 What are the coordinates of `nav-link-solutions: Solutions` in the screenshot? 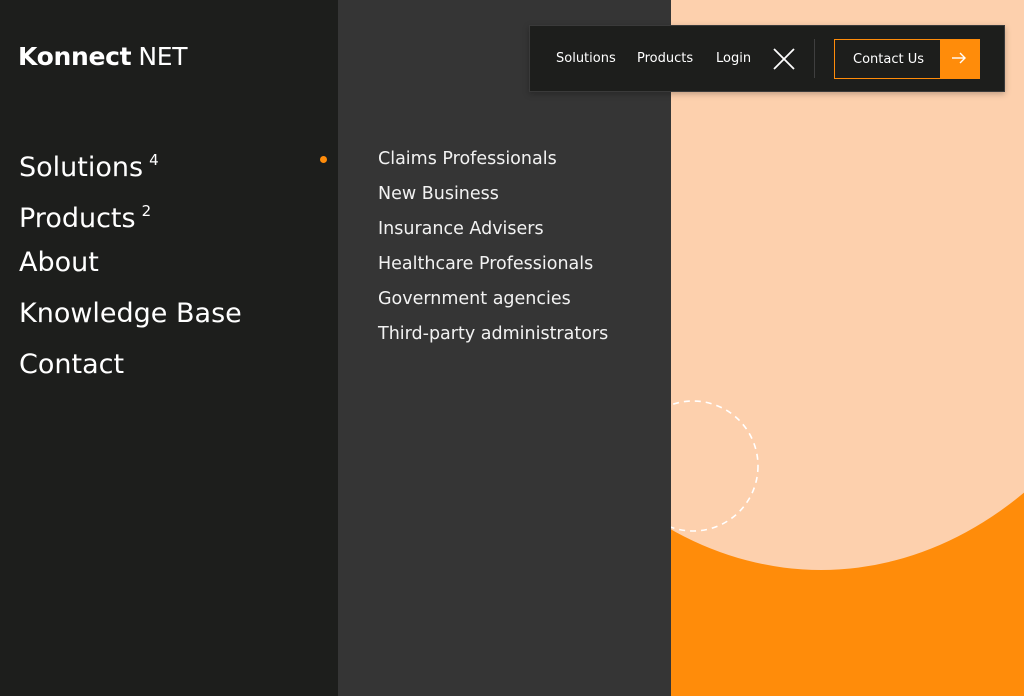 It's located at (586, 59).